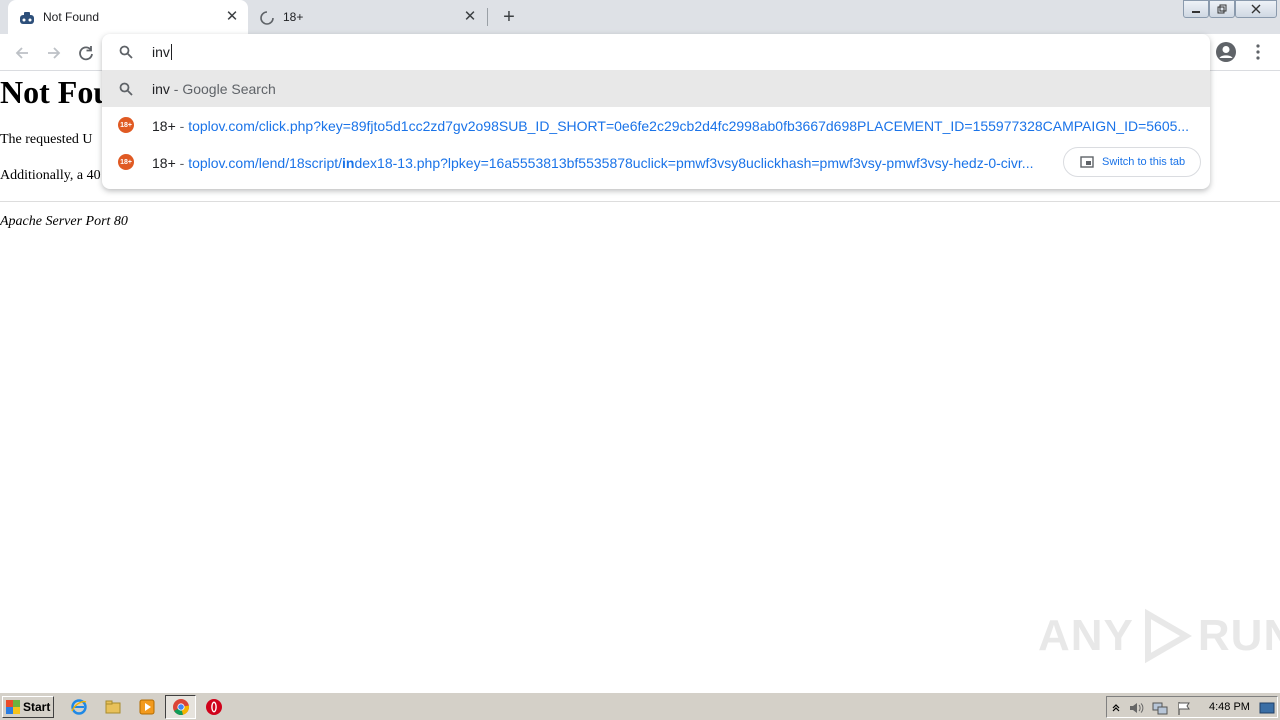 The height and width of the screenshot is (720, 1280). I want to click on omnibox-text: inv, so click(162, 52).